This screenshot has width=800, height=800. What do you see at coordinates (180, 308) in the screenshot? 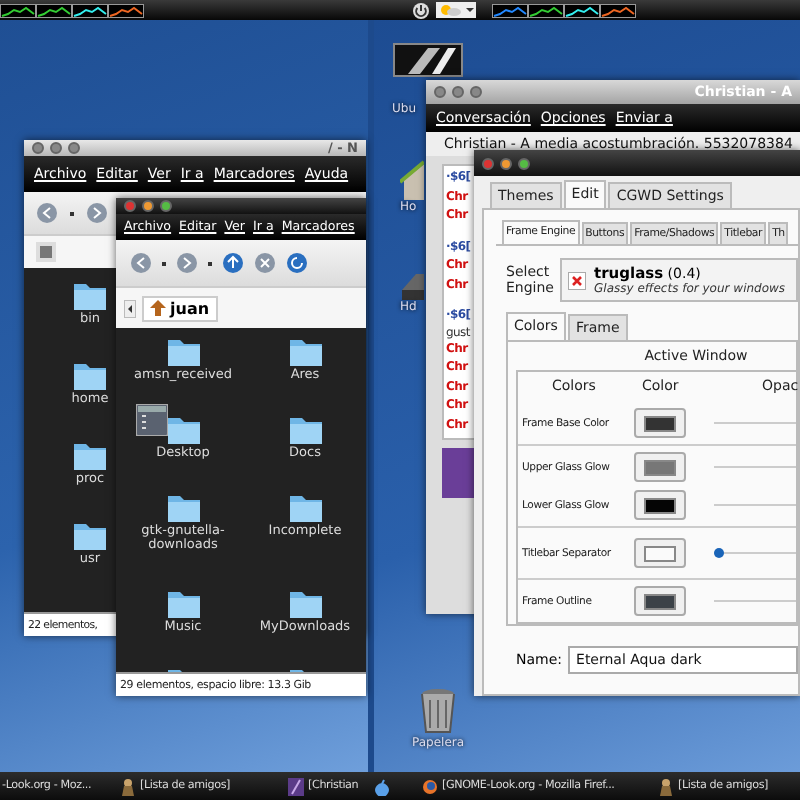
I see `path-button: juan` at bounding box center [180, 308].